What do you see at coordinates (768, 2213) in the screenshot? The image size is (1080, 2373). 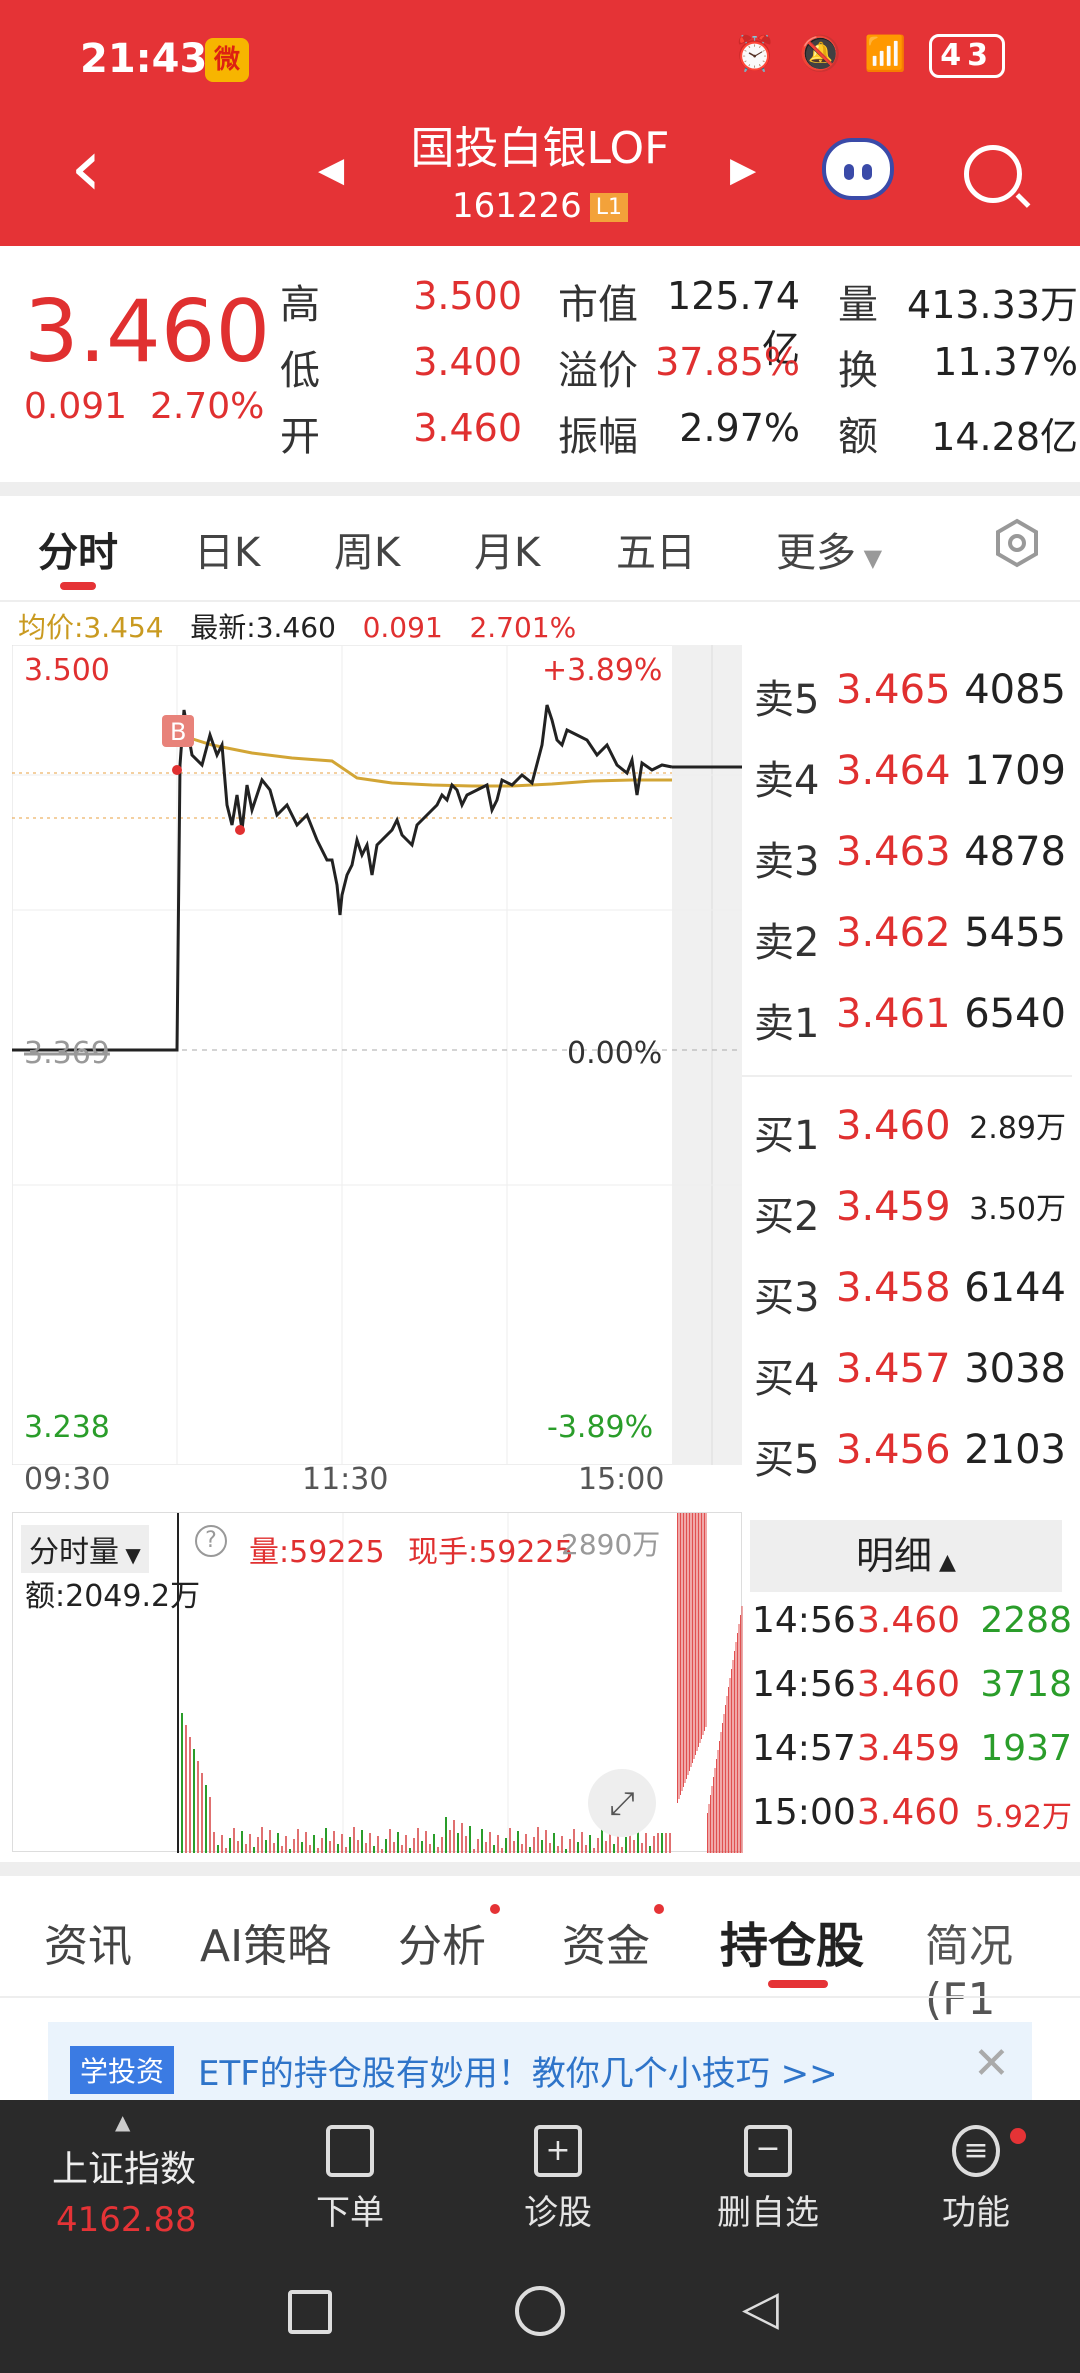 I see `nav-remove-label: 删自选` at bounding box center [768, 2213].